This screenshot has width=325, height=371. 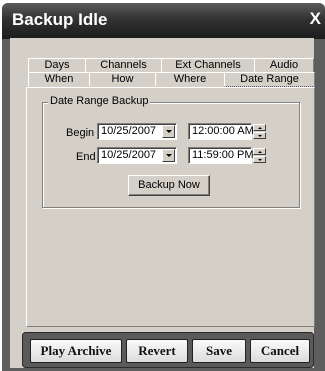 I want to click on group-title: Date Range Backup, so click(x=99, y=101).